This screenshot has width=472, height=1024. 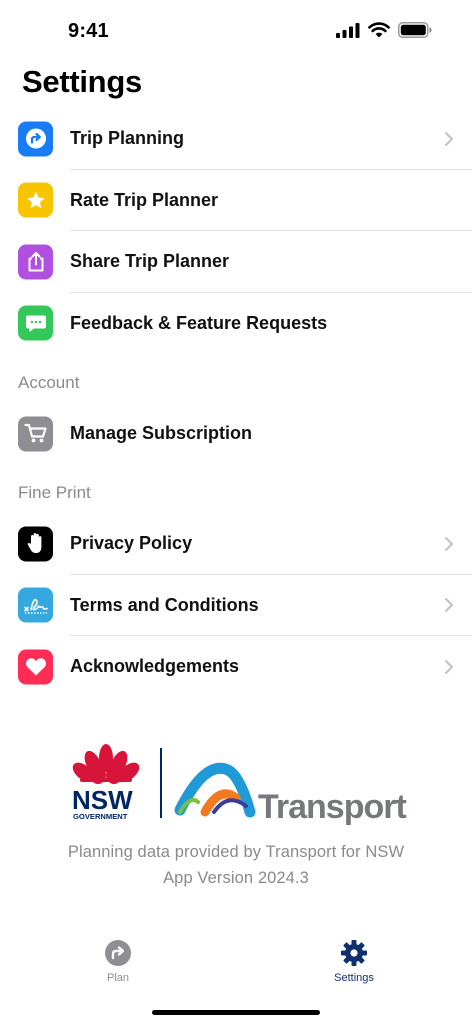 What do you see at coordinates (415, 30) in the screenshot?
I see `battery-icon` at bounding box center [415, 30].